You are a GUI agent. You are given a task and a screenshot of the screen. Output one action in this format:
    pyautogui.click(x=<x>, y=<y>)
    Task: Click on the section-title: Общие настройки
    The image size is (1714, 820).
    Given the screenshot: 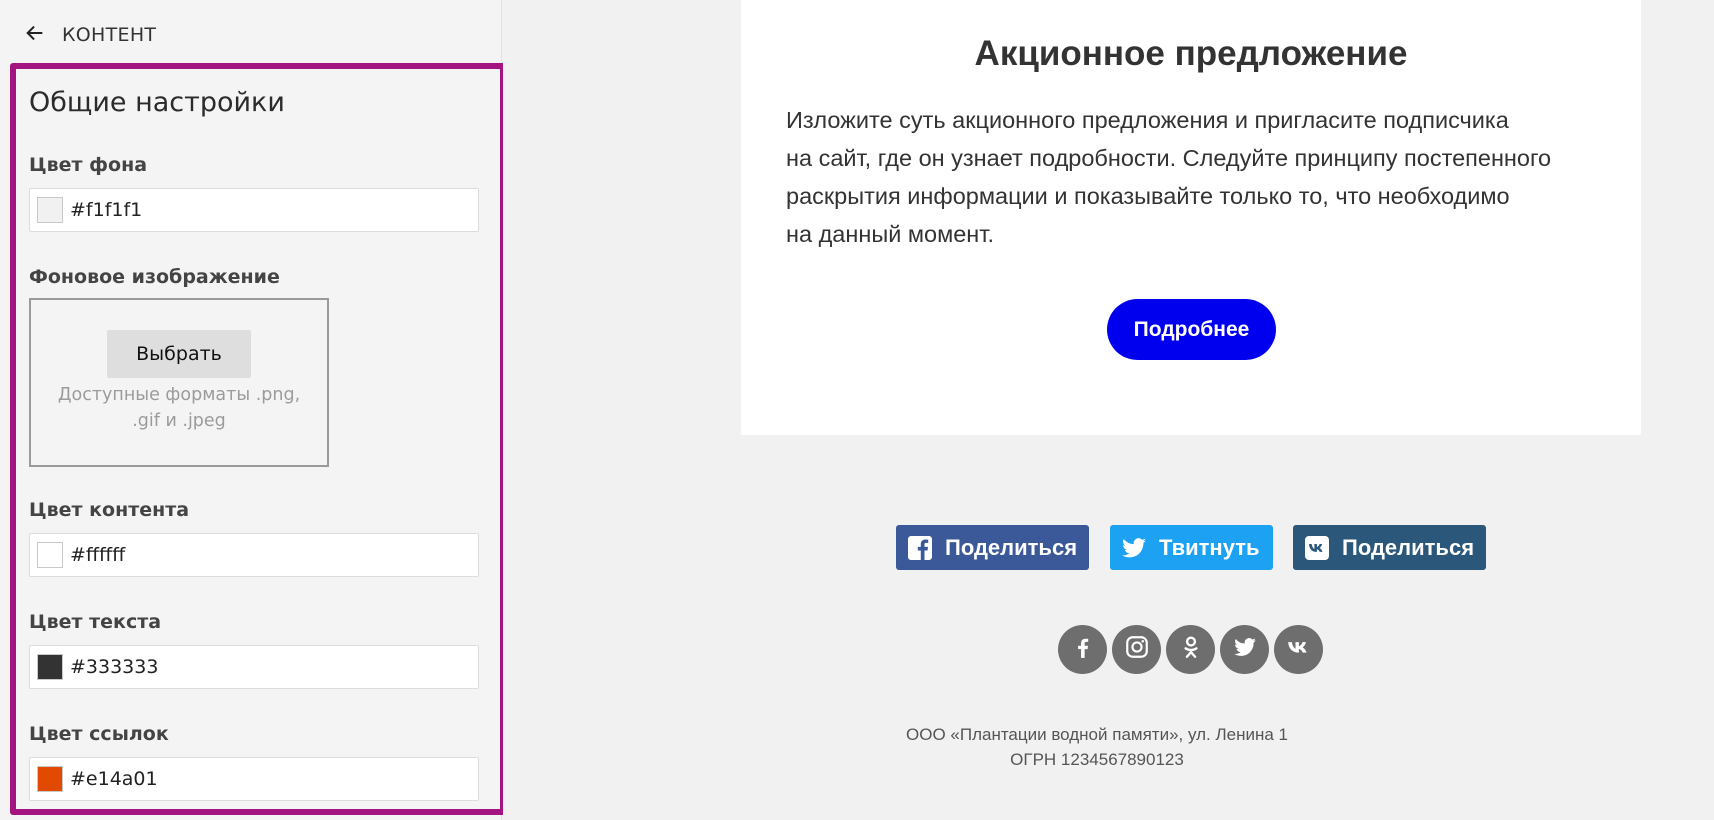 What is the action you would take?
    pyautogui.click(x=157, y=102)
    